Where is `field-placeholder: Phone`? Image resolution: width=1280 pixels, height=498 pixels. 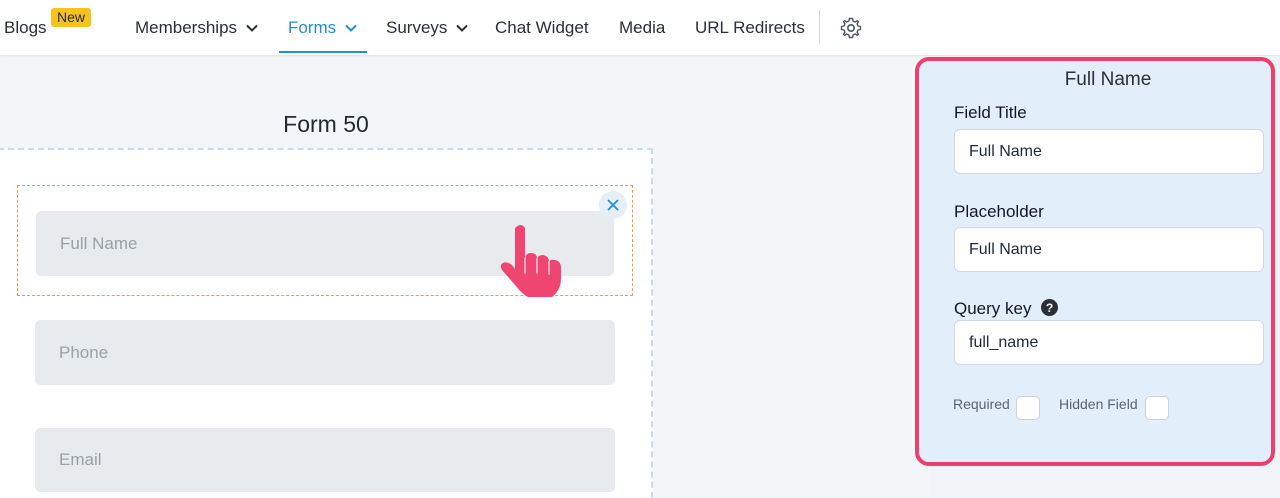
field-placeholder: Phone is located at coordinates (84, 352).